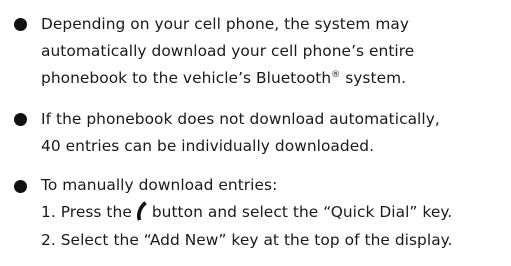 This screenshot has width=511, height=266. I want to click on step-1-suffix: button and select the “Quick Dial” key., so click(302, 212).